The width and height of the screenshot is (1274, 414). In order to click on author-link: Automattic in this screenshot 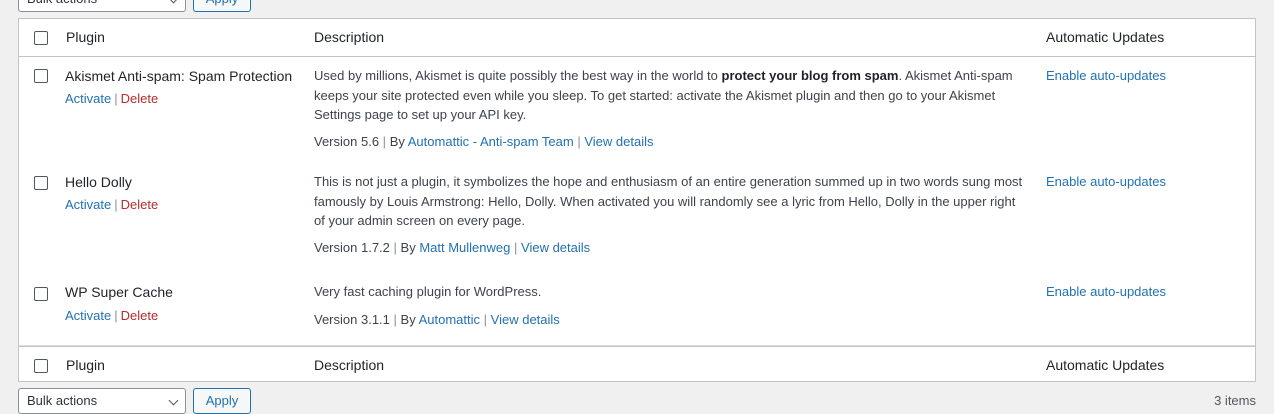, I will do `click(449, 319)`.